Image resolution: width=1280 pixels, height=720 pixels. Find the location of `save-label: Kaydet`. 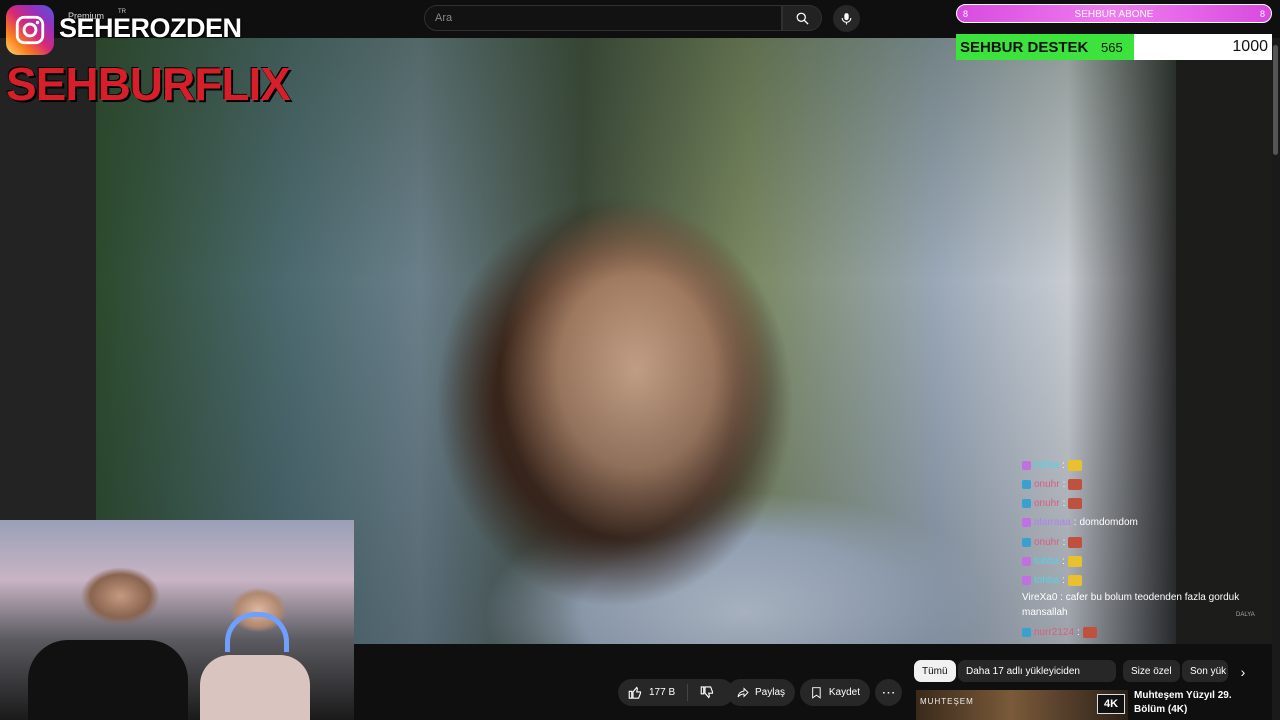

save-label: Kaydet is located at coordinates (844, 692).